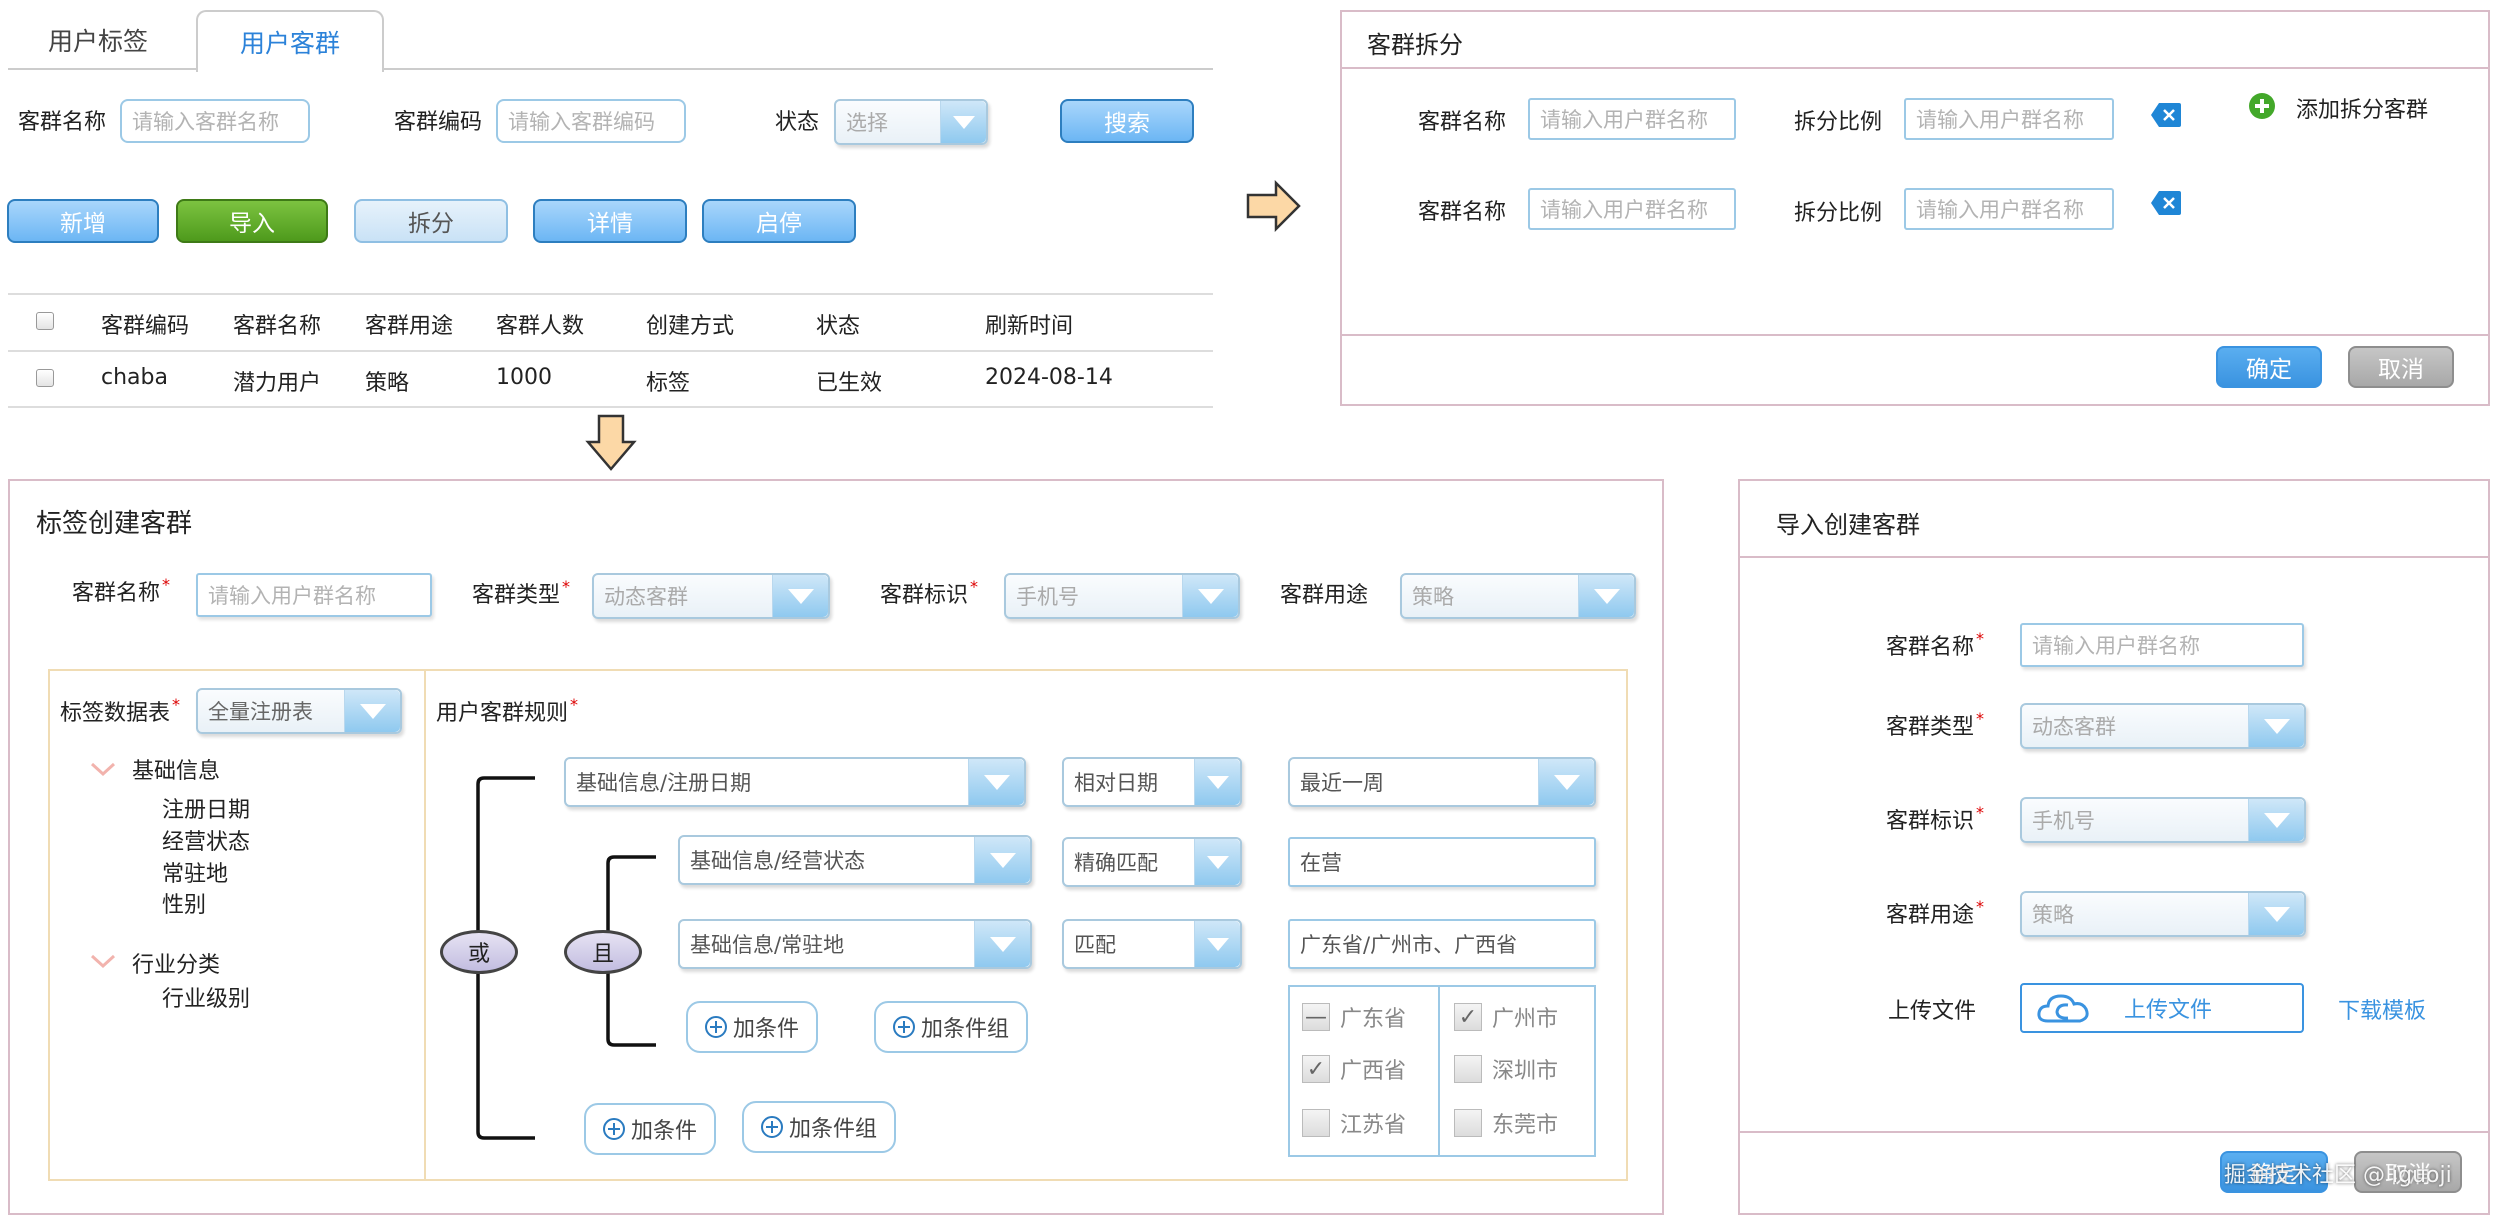 The height and width of the screenshot is (1218, 2498). I want to click on row-checkbox, so click(45, 378).